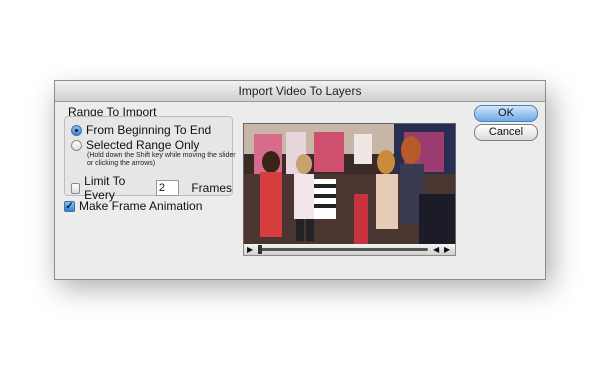 This screenshot has width=600, height=385. What do you see at coordinates (76, 145) in the screenshot?
I see `radio-selected-range` at bounding box center [76, 145].